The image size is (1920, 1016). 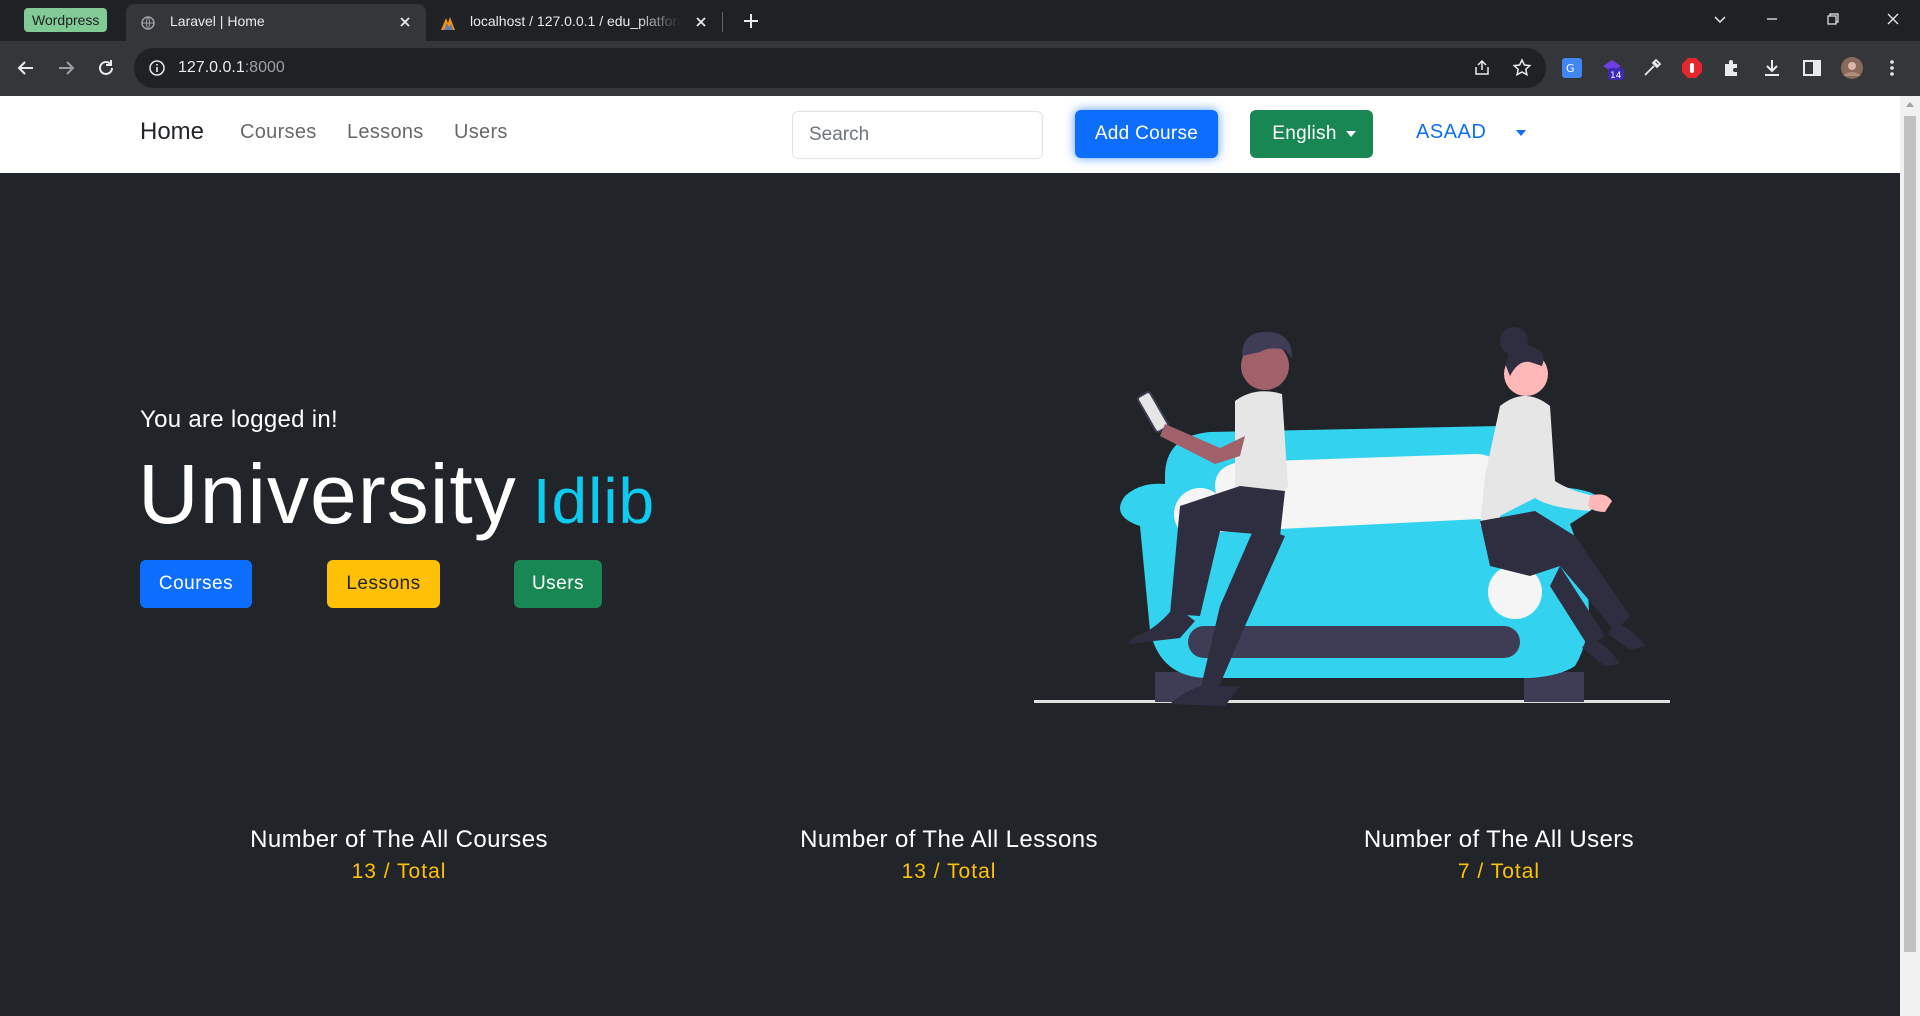 I want to click on user-dropdown: ASAAD, so click(x=1471, y=132).